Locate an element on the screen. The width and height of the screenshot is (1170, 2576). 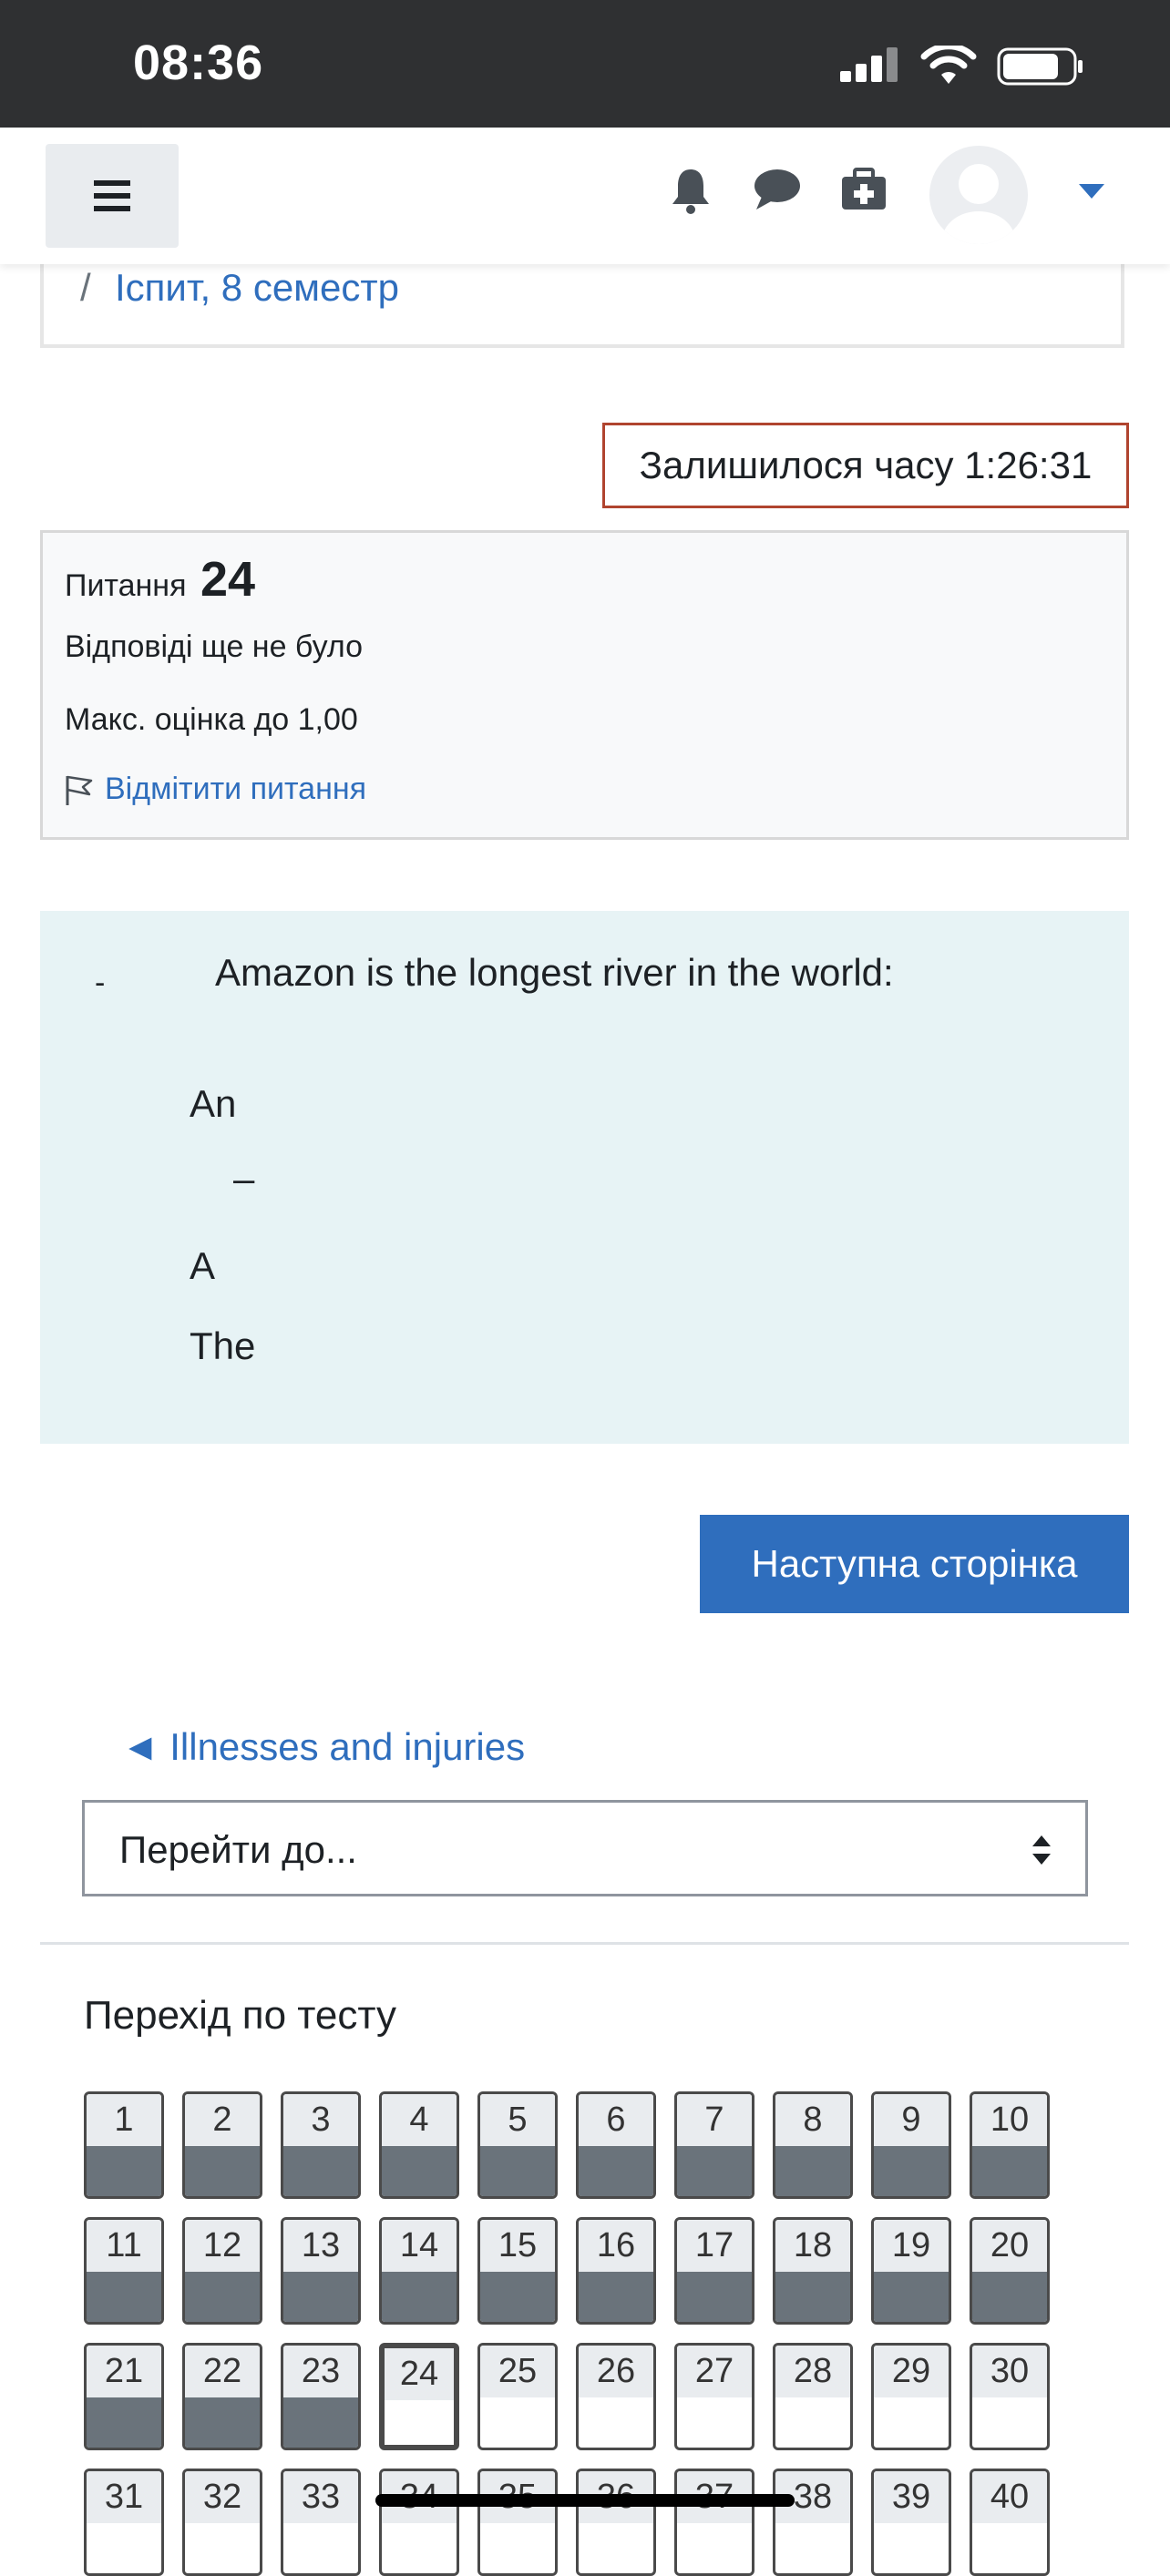
quiz-nav-button: 26 is located at coordinates (616, 2396).